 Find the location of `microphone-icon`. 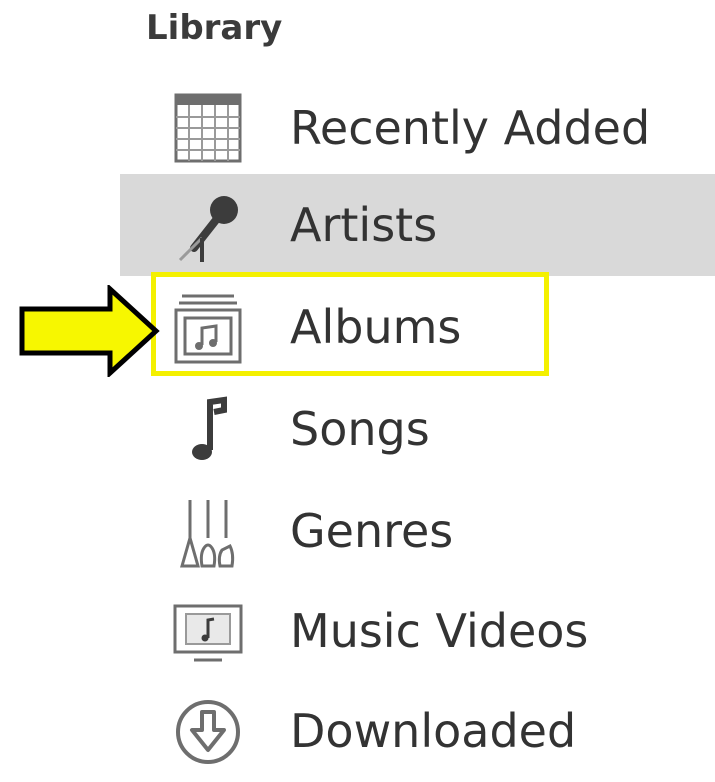

microphone-icon is located at coordinates (208, 226).